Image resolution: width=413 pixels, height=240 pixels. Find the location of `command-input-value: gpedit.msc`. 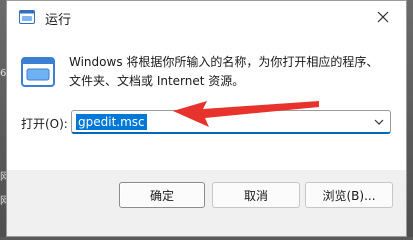

command-input-value: gpedit.msc is located at coordinates (111, 122).